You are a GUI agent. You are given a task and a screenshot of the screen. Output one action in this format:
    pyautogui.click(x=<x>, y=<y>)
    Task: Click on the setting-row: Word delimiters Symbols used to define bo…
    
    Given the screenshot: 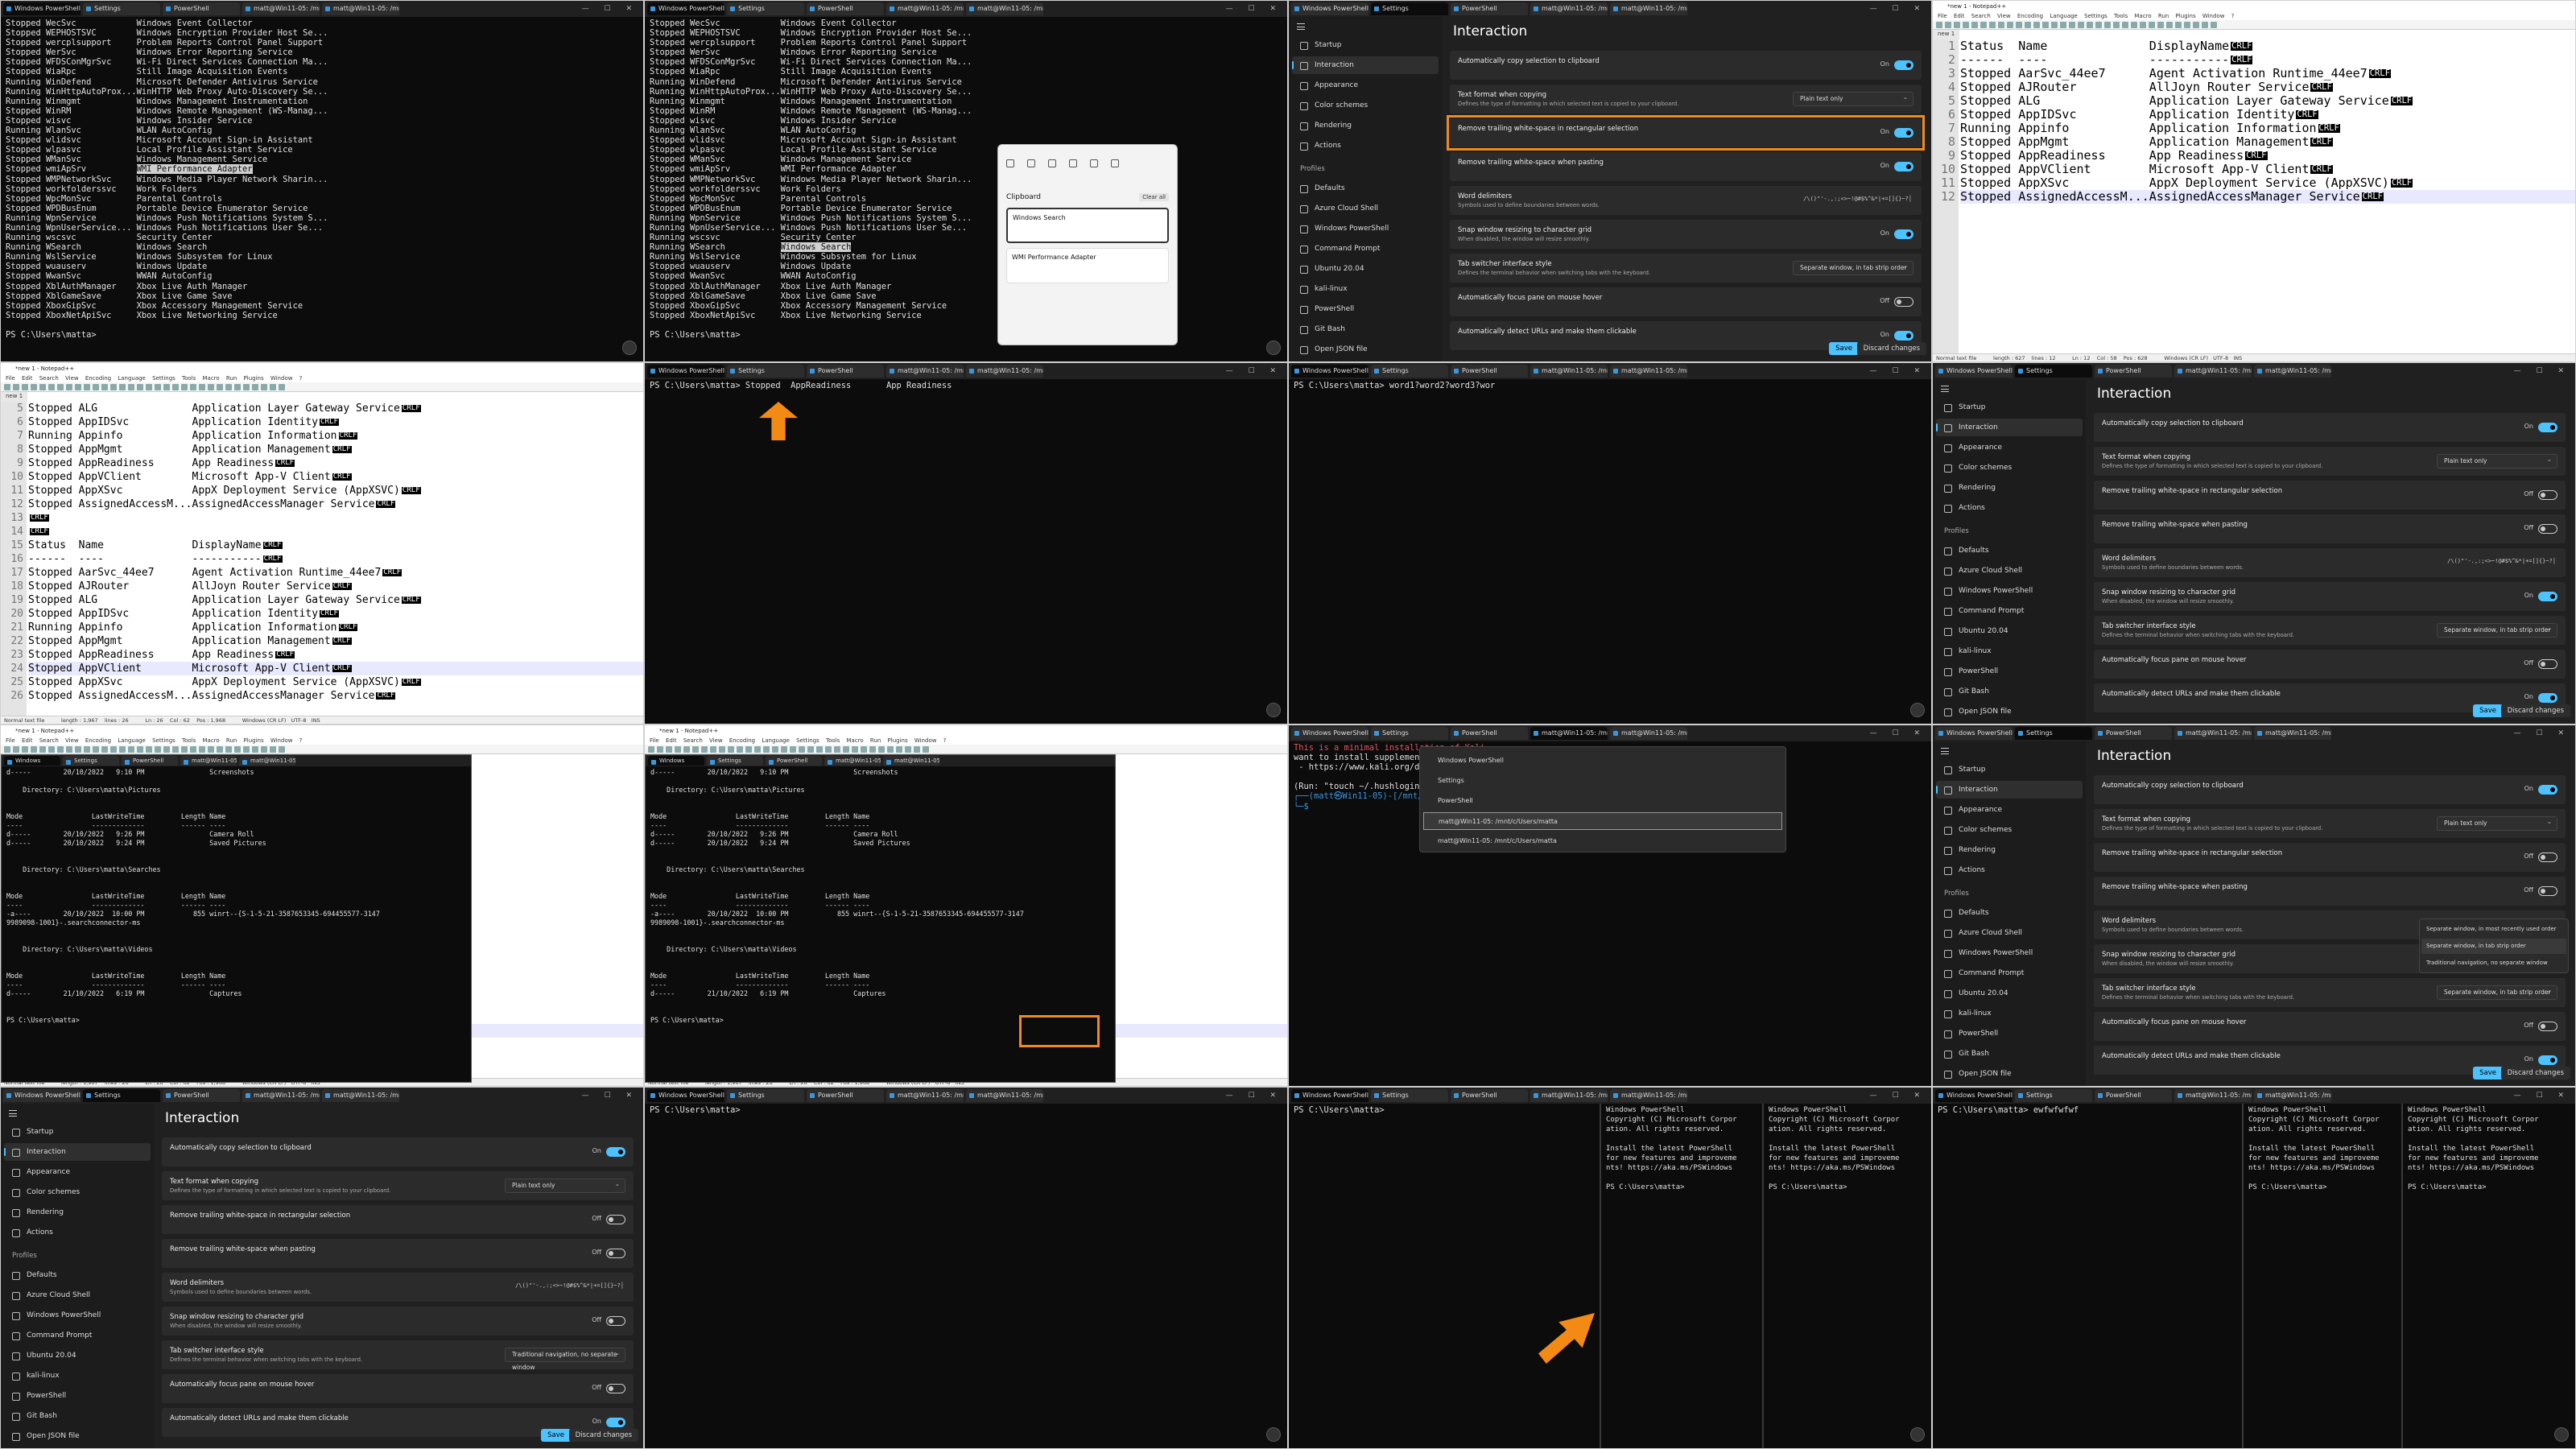 What is the action you would take?
    pyautogui.click(x=2330, y=562)
    